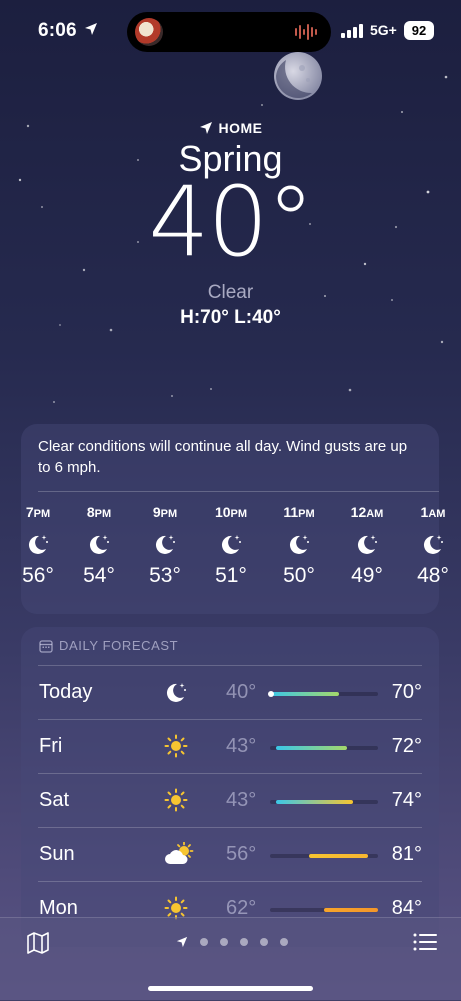  What do you see at coordinates (306, 32) in the screenshot?
I see `audio-waveform-icon` at bounding box center [306, 32].